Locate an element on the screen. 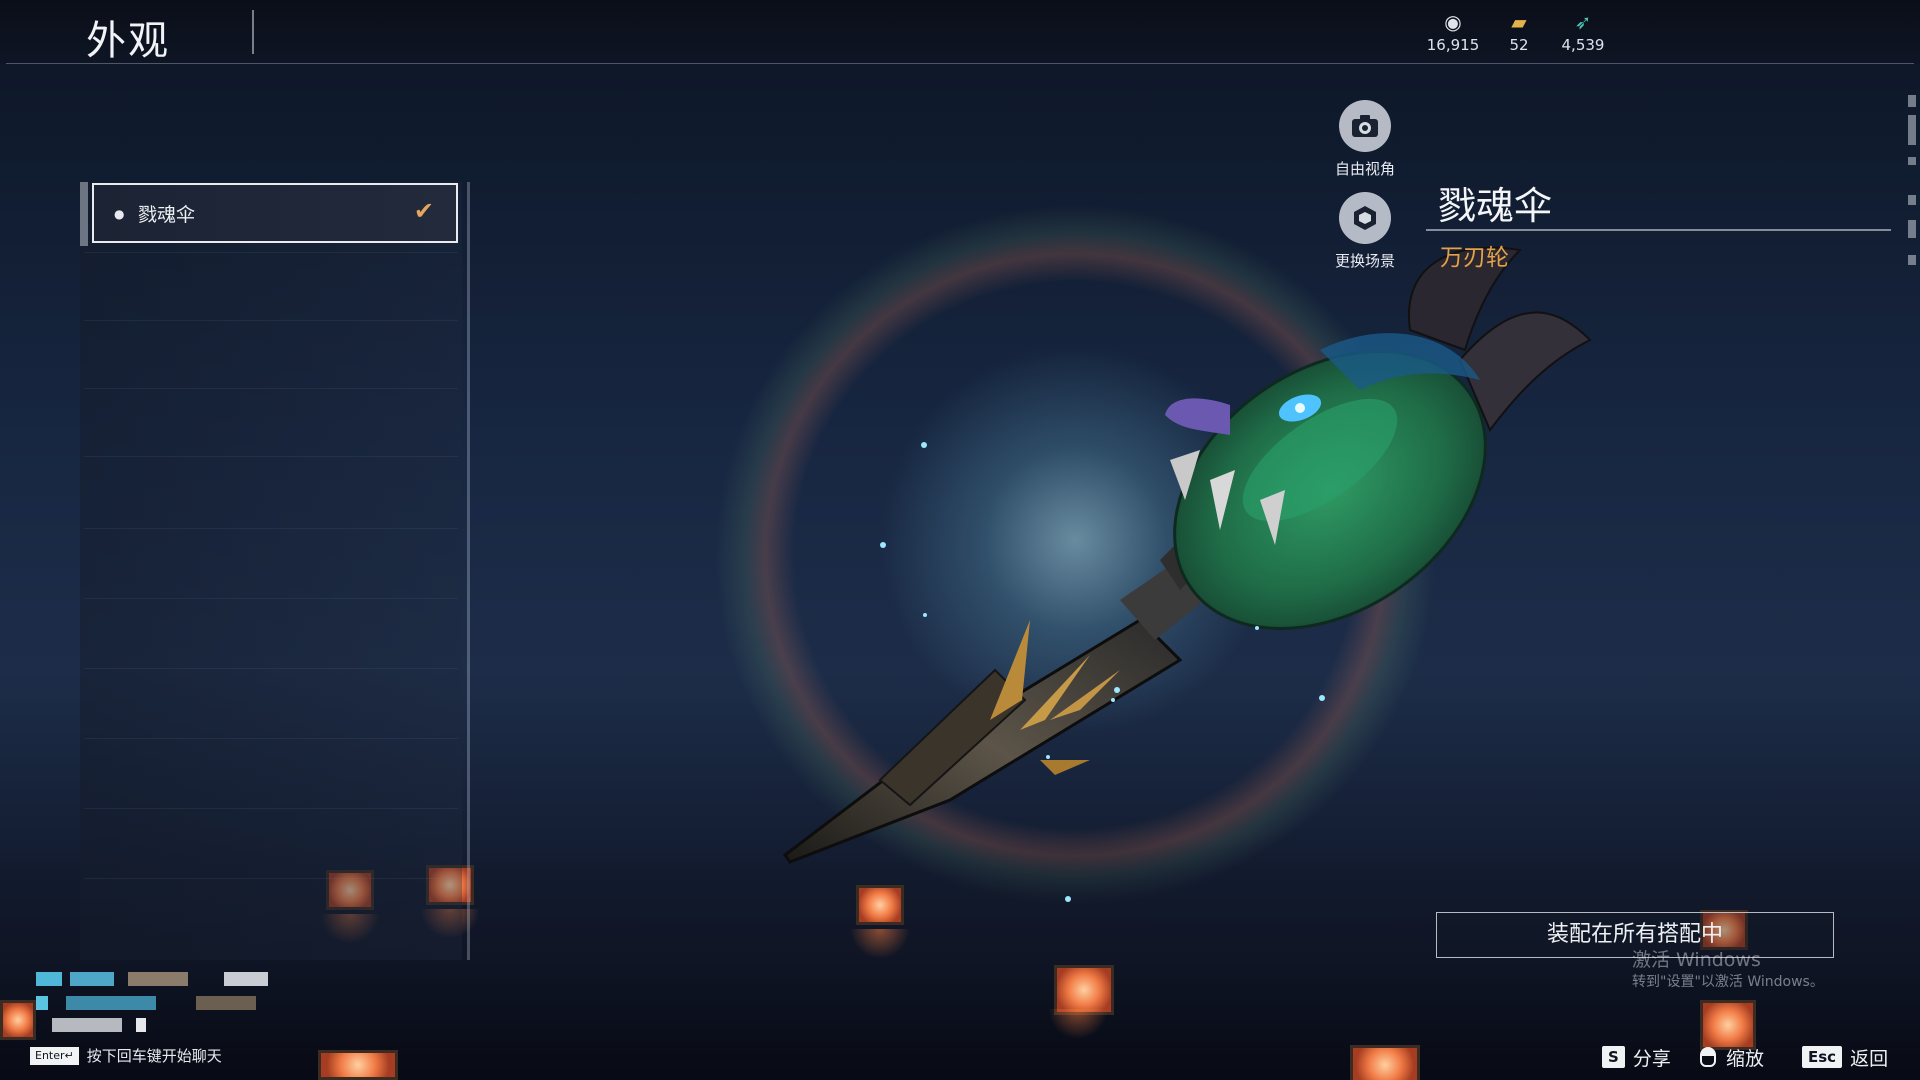  free-camera-button: 自由视角 is located at coordinates (1365, 139).